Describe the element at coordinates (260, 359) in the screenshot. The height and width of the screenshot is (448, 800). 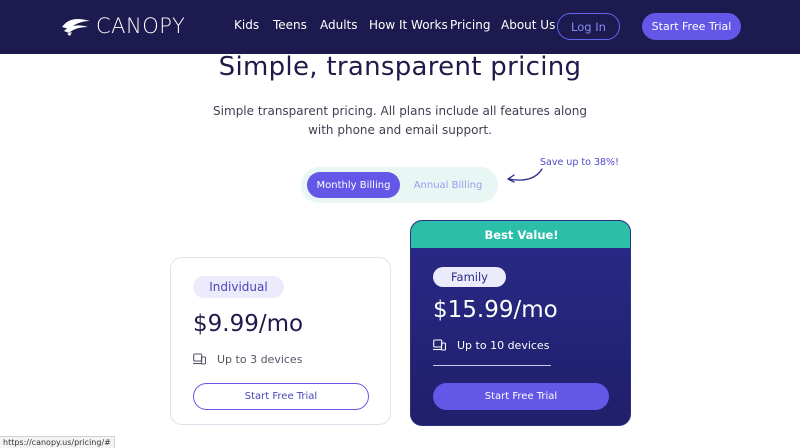
I see `plan-devices-text: Up to 3 devices` at that location.